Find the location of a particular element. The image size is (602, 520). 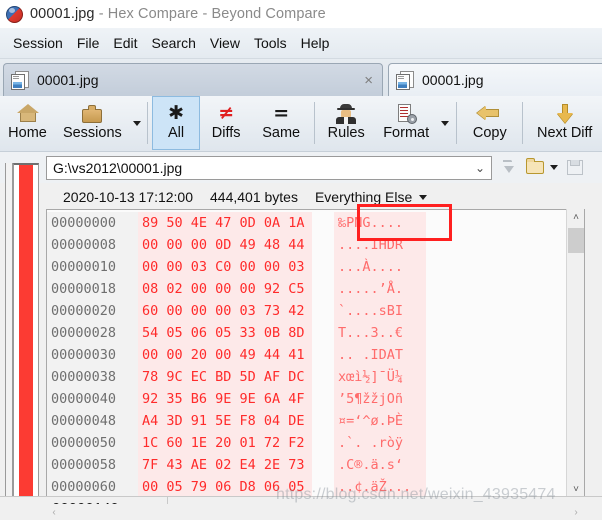

toolbar-copy-button: Copy is located at coordinates (489, 123).